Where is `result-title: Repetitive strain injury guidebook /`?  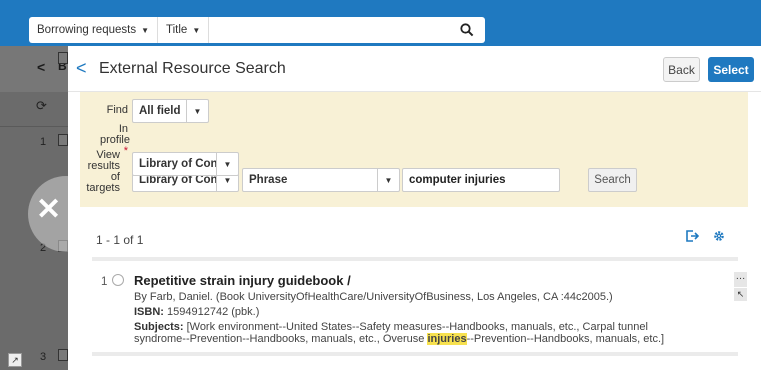 result-title: Repetitive strain injury guidebook / is located at coordinates (242, 280).